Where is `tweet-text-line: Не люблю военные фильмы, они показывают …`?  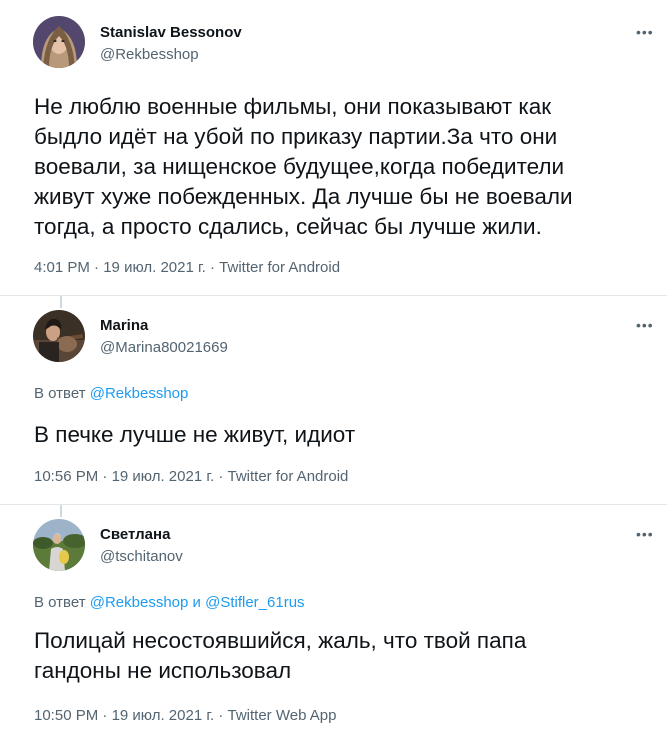
tweet-text-line: Не люблю военные фильмы, они показывают … is located at coordinates (293, 106).